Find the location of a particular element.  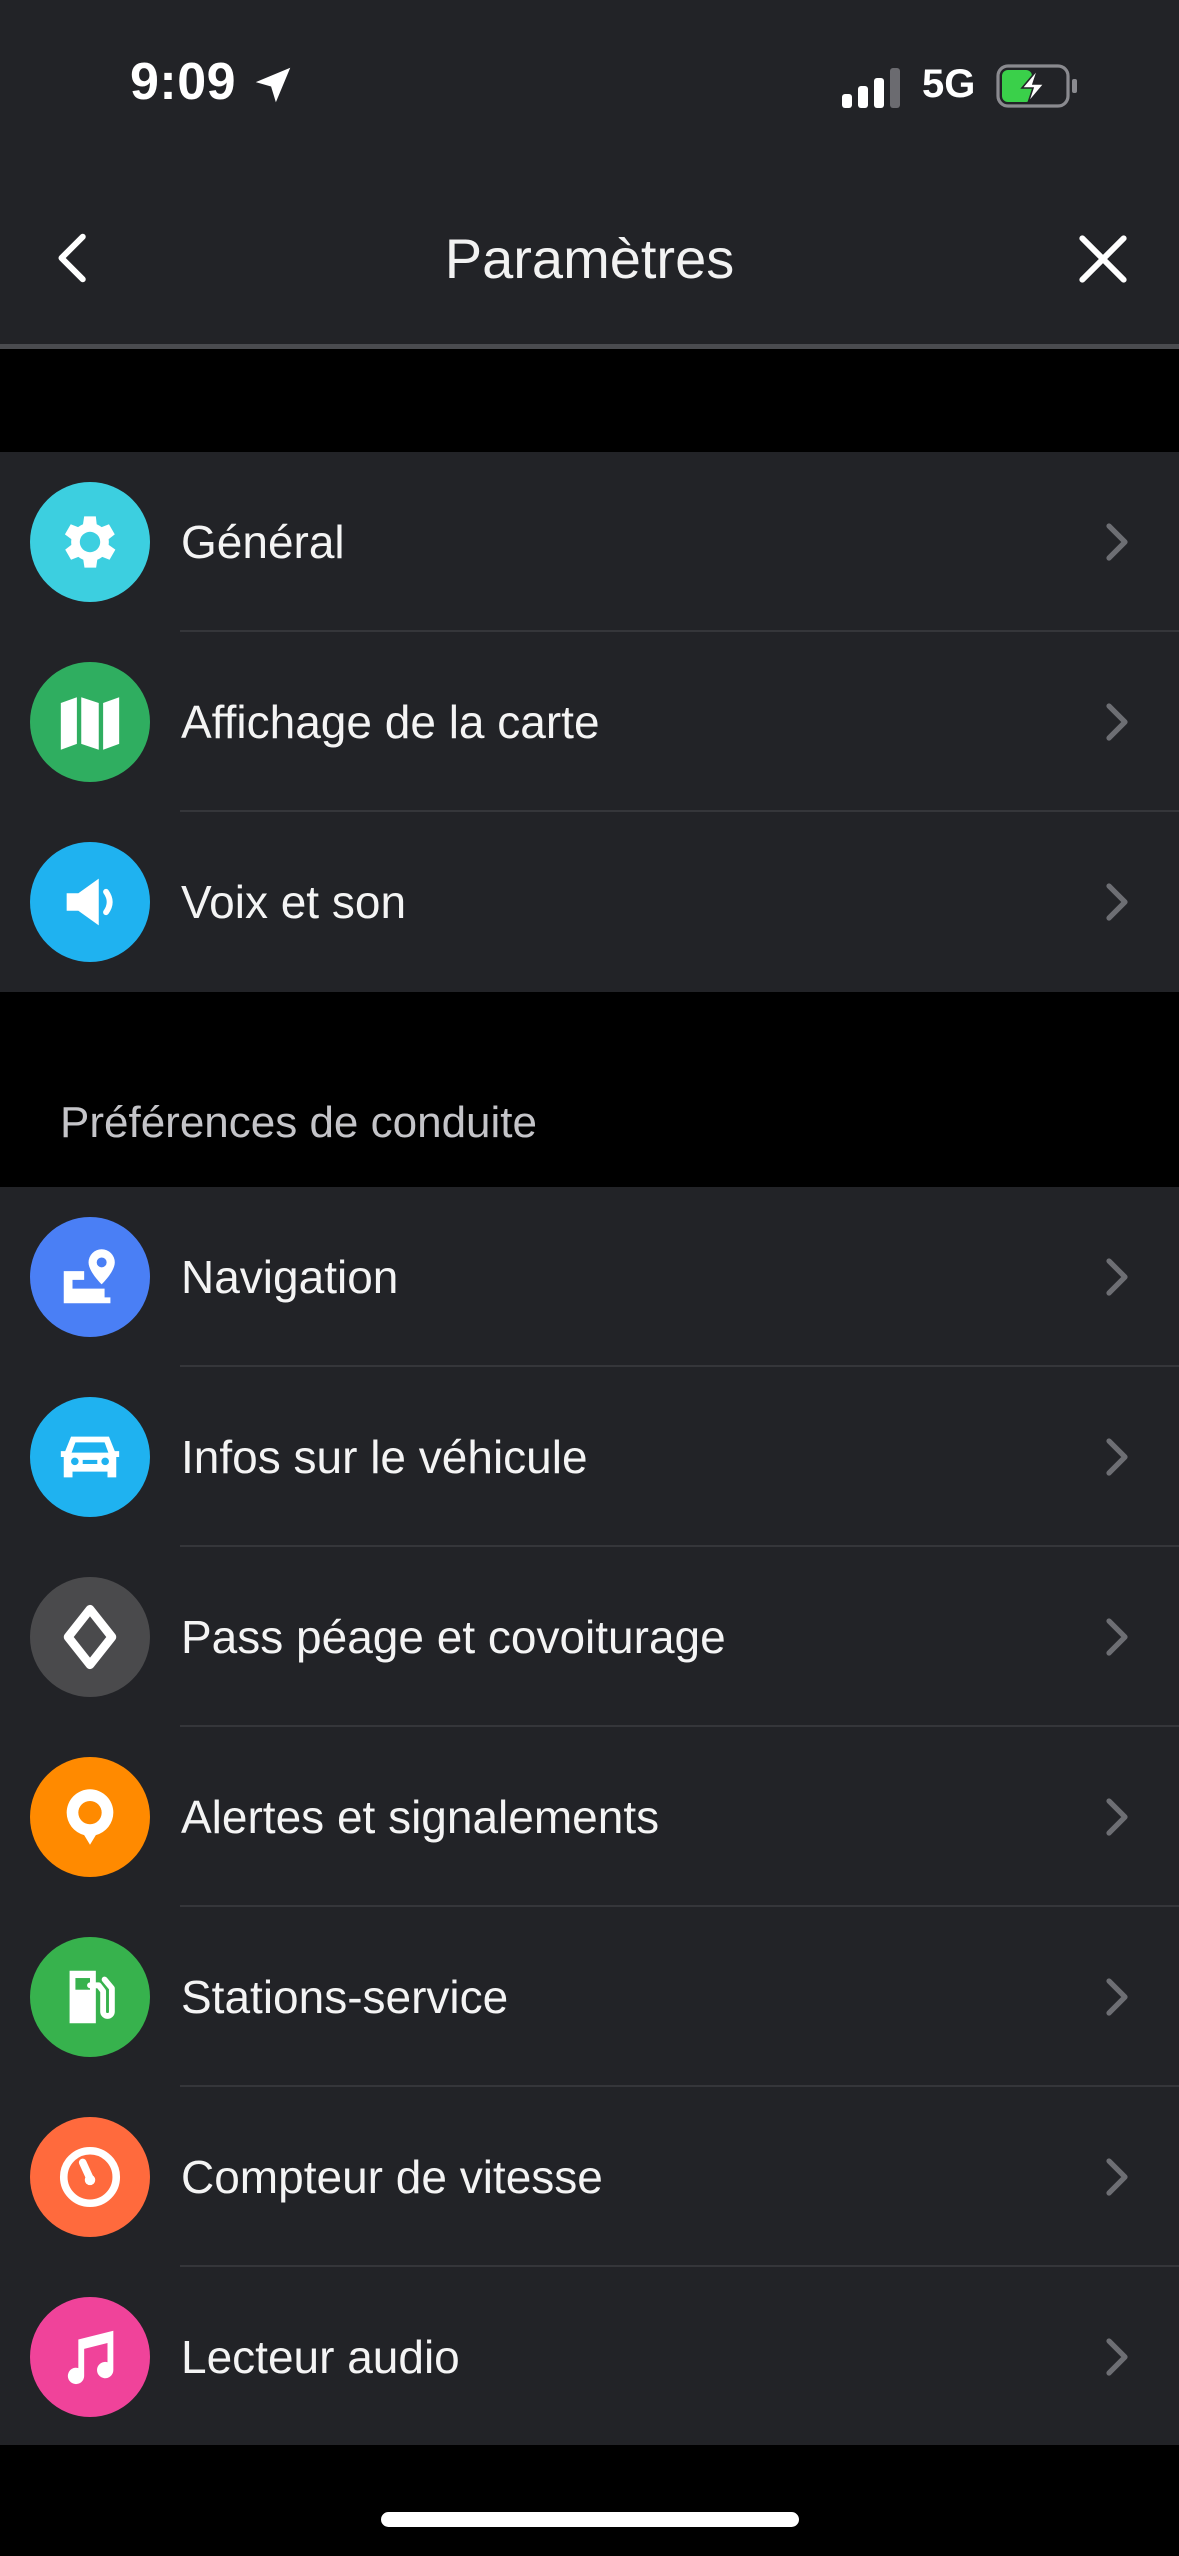

car-icon is located at coordinates (90, 1457).